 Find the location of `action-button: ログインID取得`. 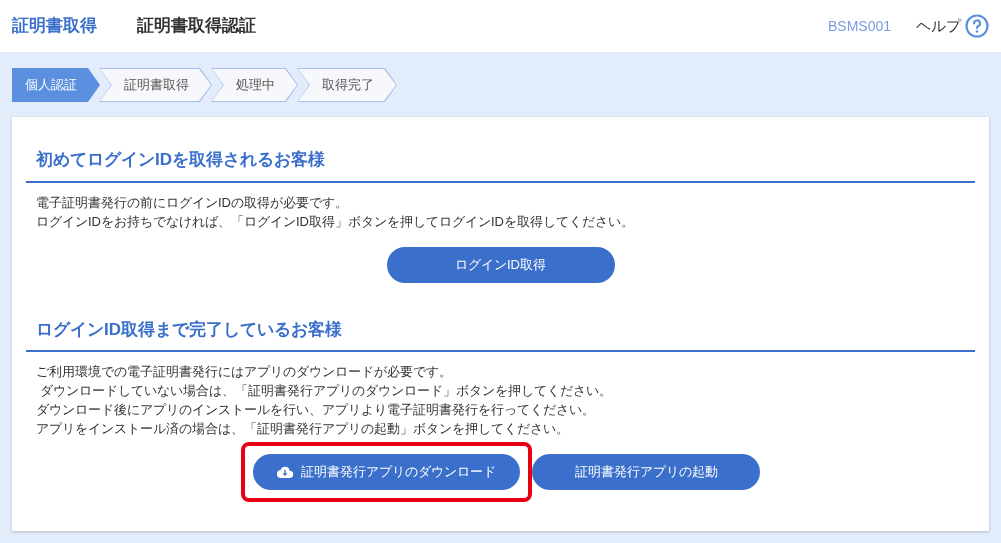

action-button: ログインID取得 is located at coordinates (500, 264).